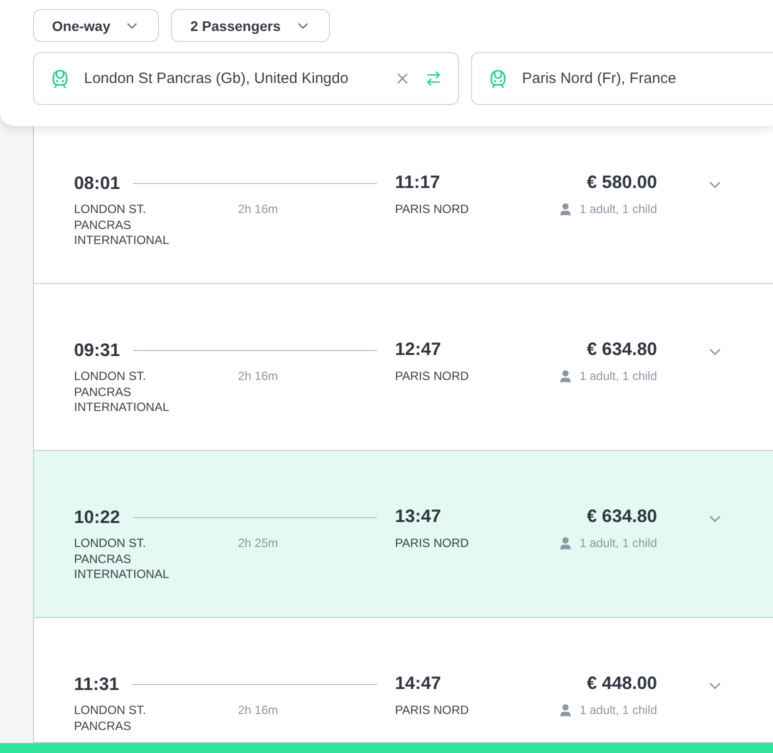  I want to click on price: € 580.00, so click(621, 183).